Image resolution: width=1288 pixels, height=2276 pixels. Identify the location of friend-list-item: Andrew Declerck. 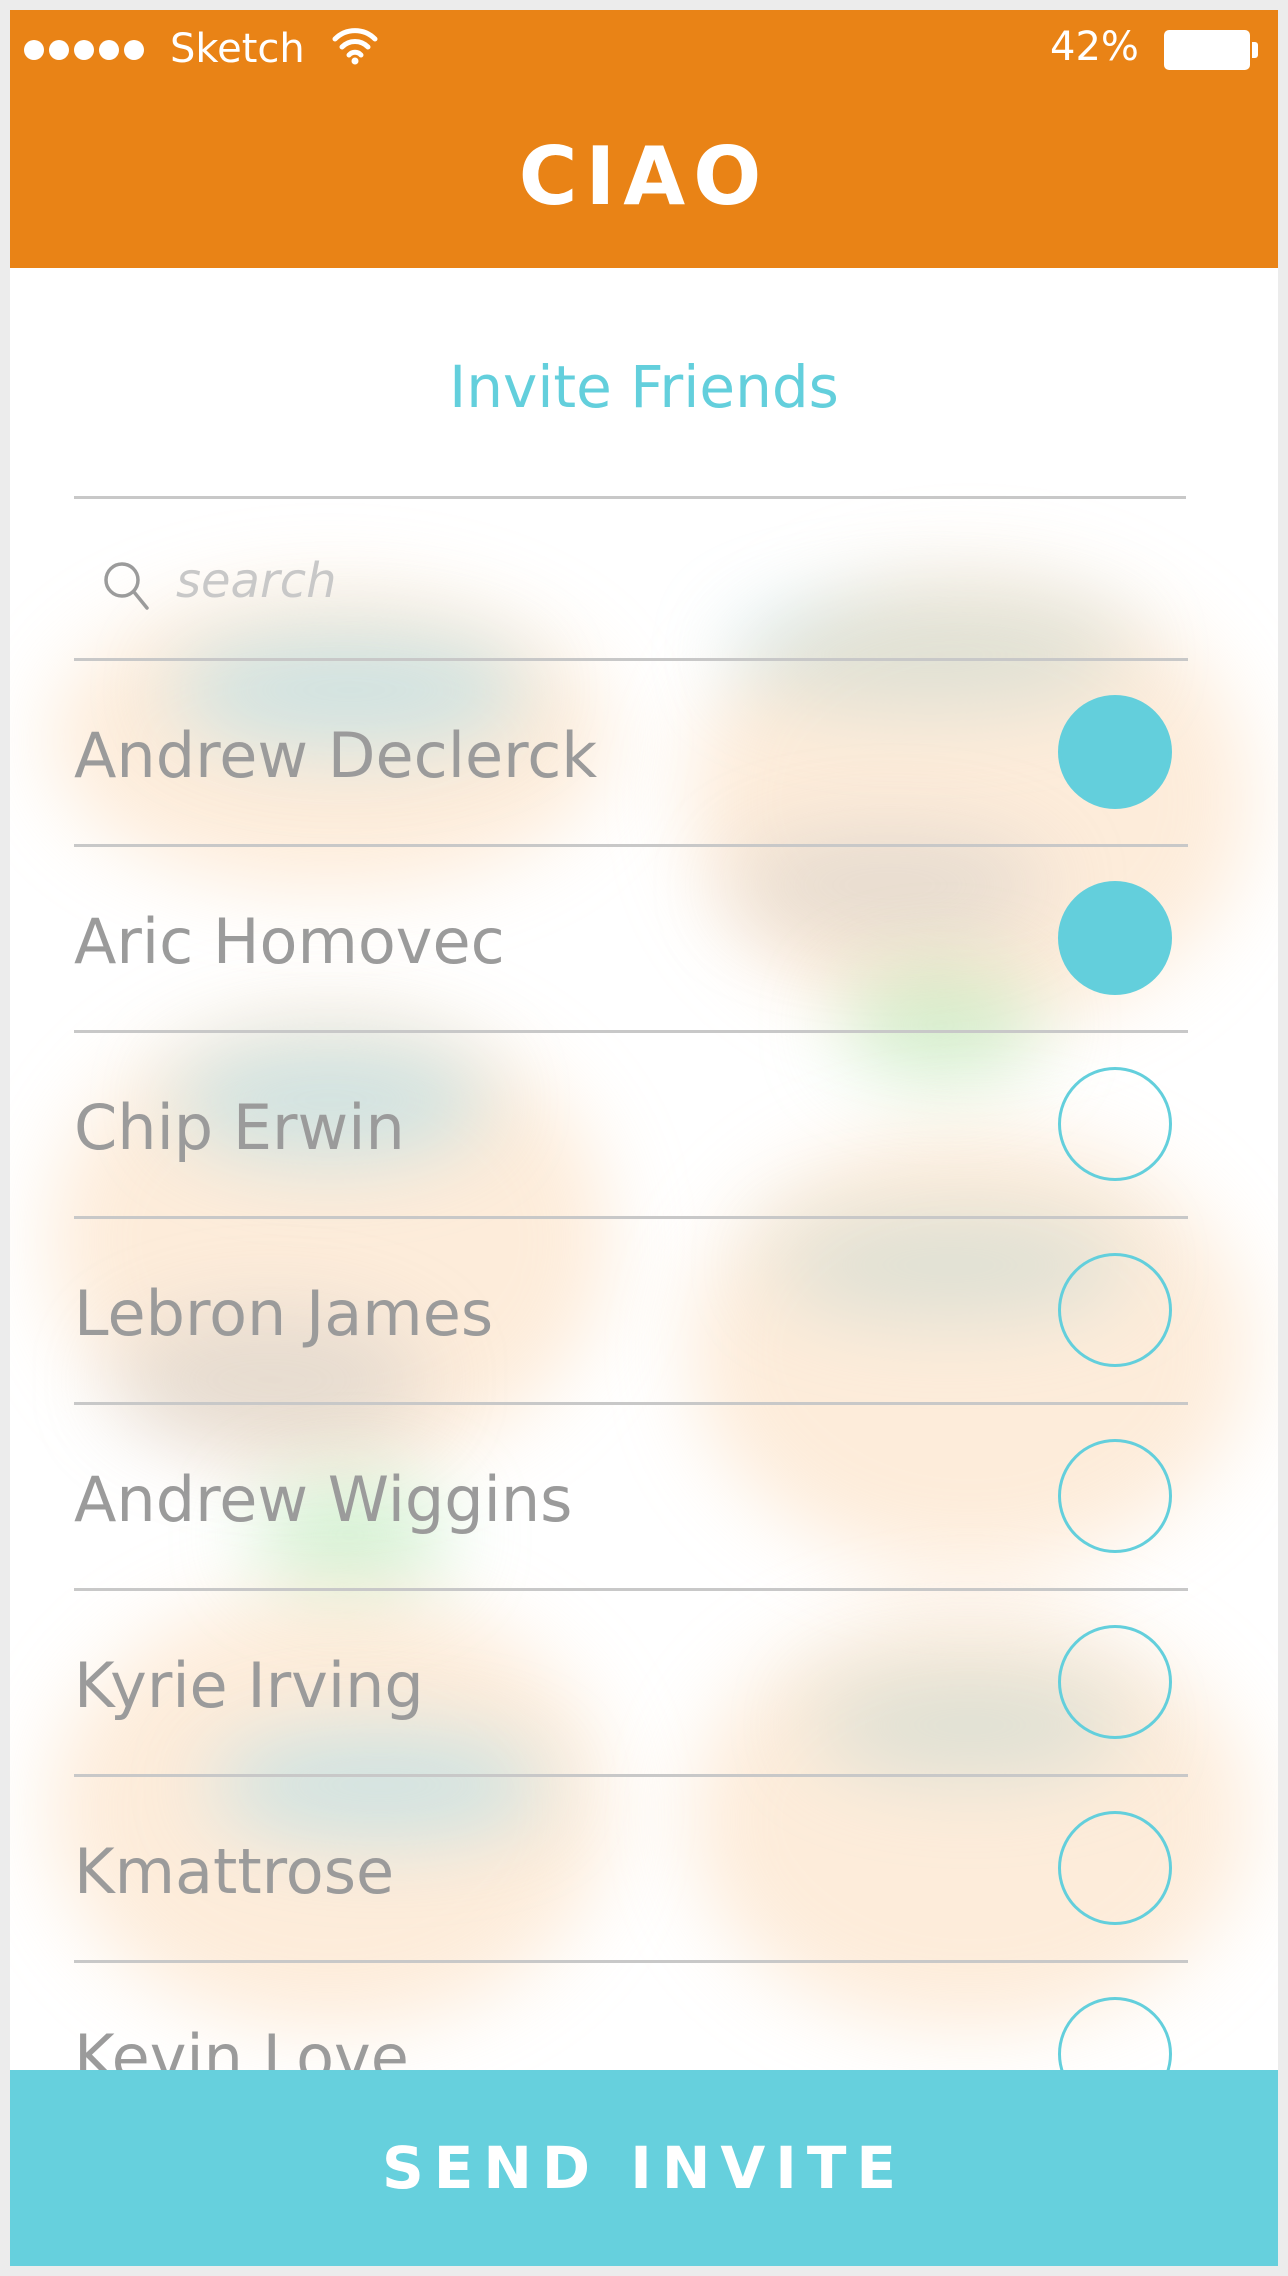
(631, 752).